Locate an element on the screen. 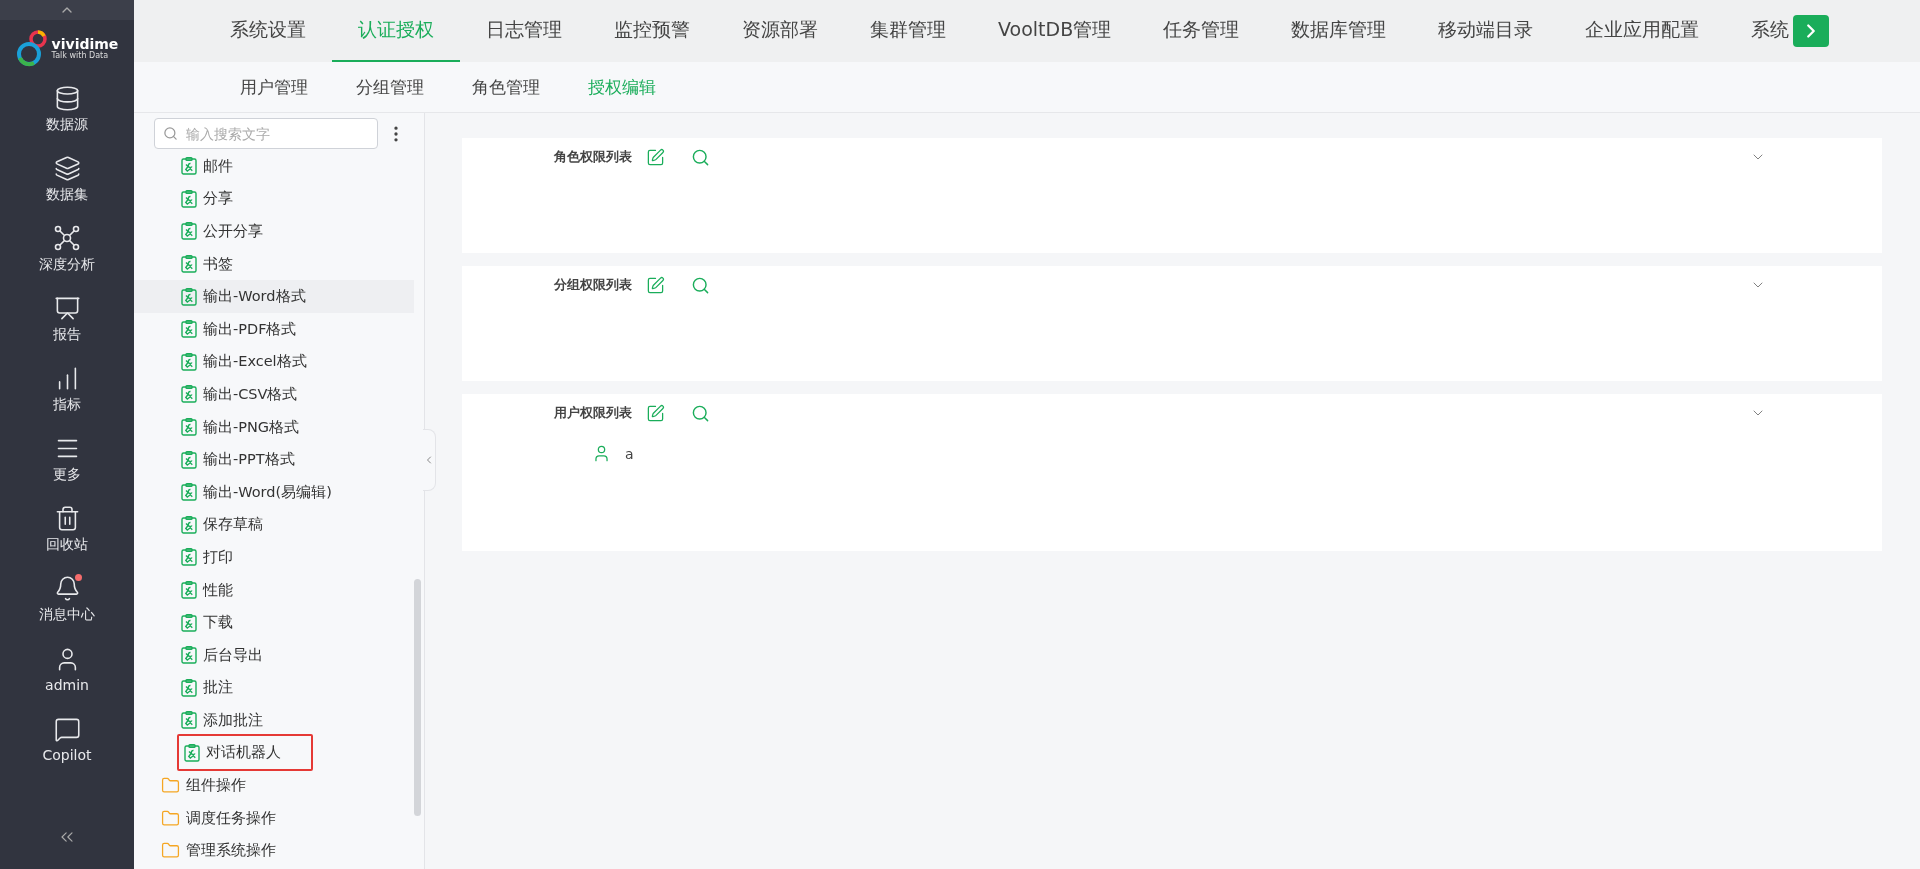  nav-tab: 监控预警 is located at coordinates (652, 31).